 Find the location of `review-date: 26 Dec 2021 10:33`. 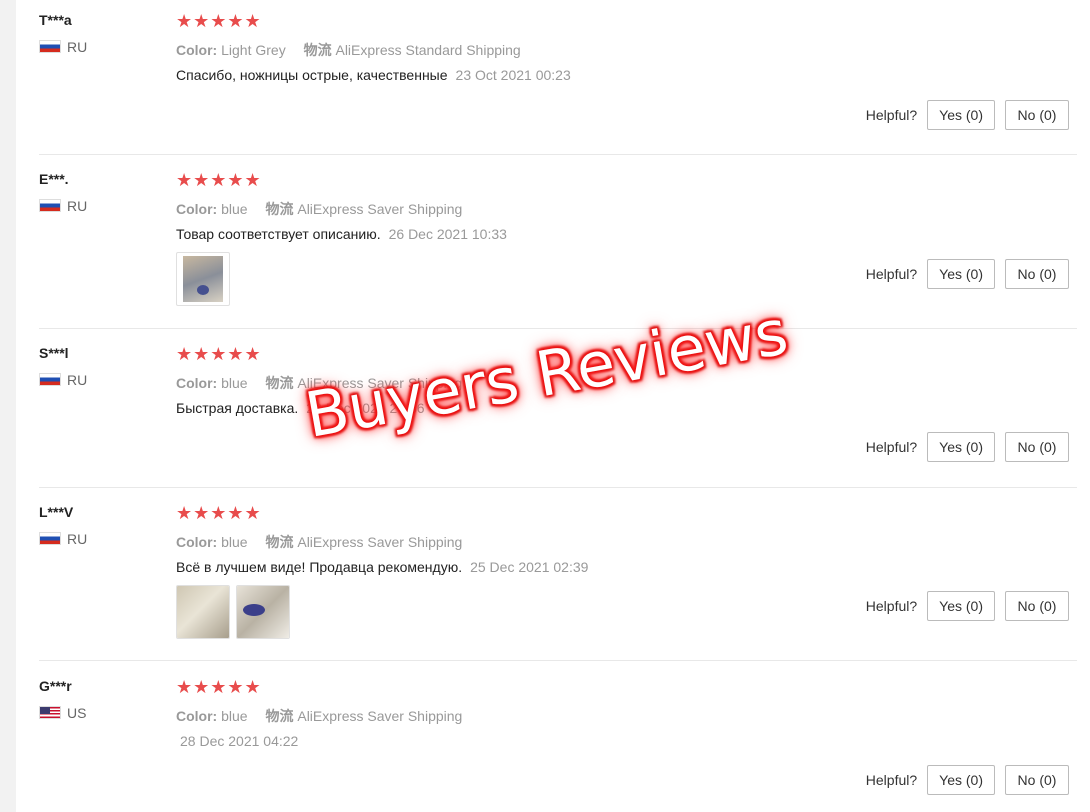

review-date: 26 Dec 2021 10:33 is located at coordinates (447, 234).